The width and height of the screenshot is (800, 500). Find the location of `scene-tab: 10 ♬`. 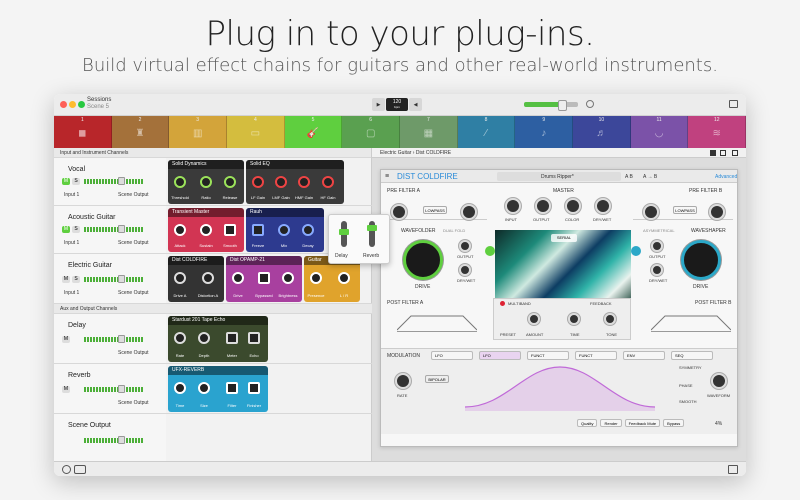

scene-tab: 10 ♬ is located at coordinates (602, 132).